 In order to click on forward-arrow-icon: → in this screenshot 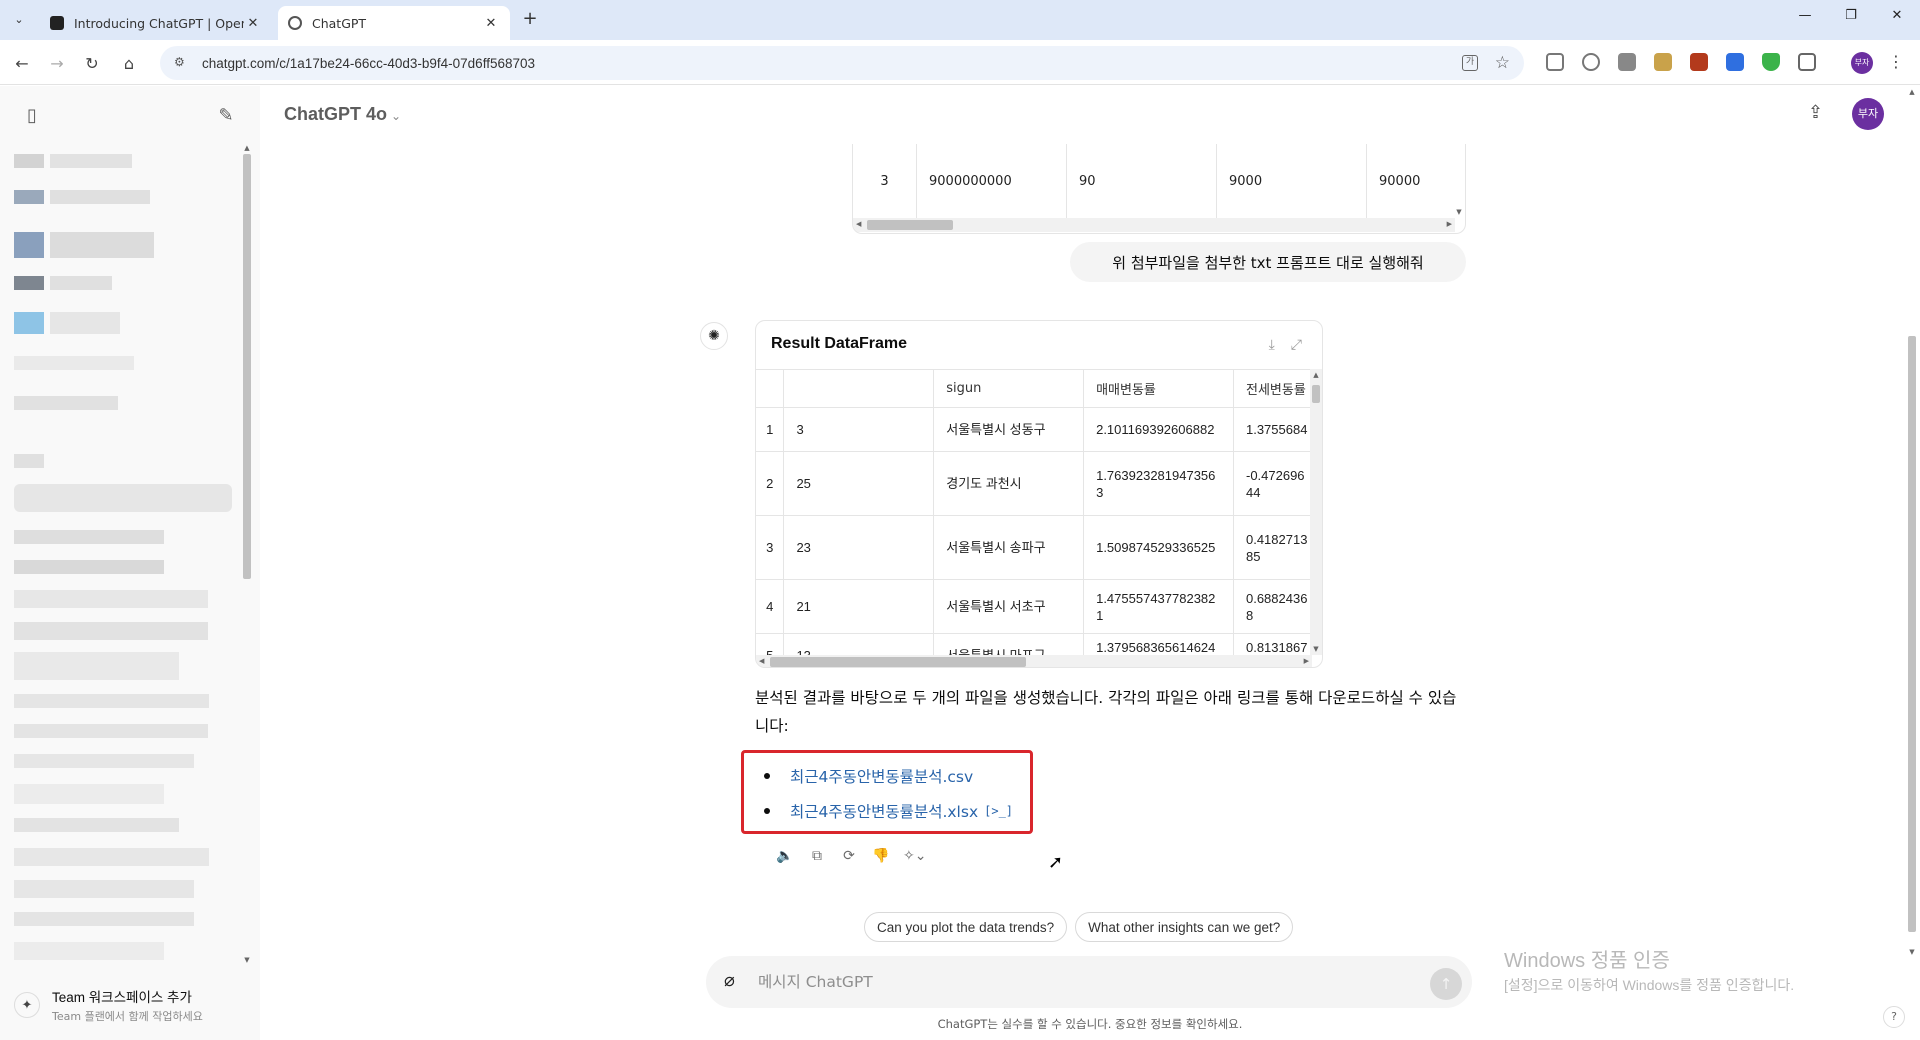, I will do `click(57, 63)`.